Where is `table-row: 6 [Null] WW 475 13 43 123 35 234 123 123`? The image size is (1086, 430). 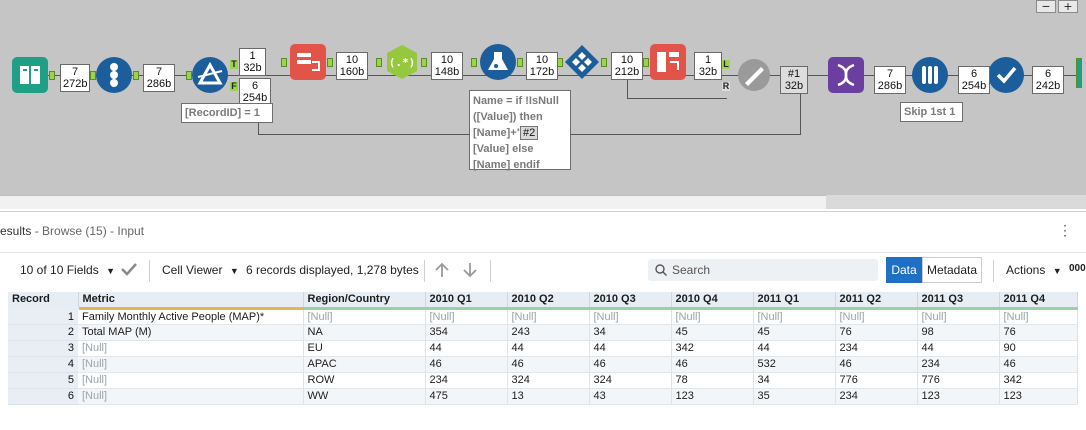
table-row: 6 [Null] WW 475 13 43 123 35 234 123 123 is located at coordinates (543, 396).